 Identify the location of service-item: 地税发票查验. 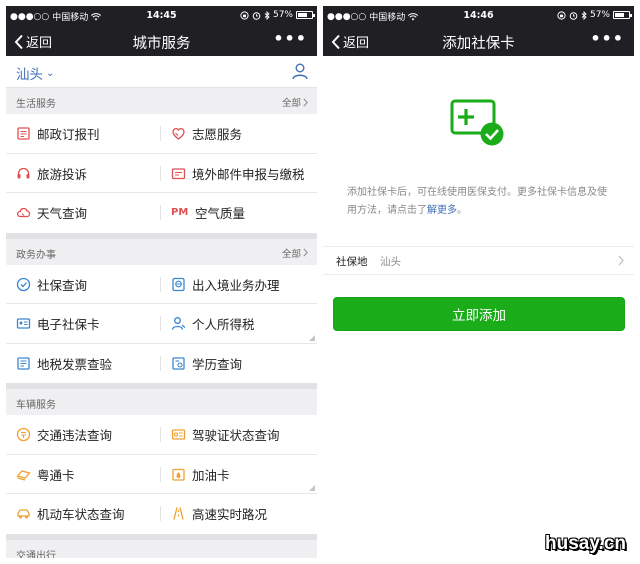
(64, 364).